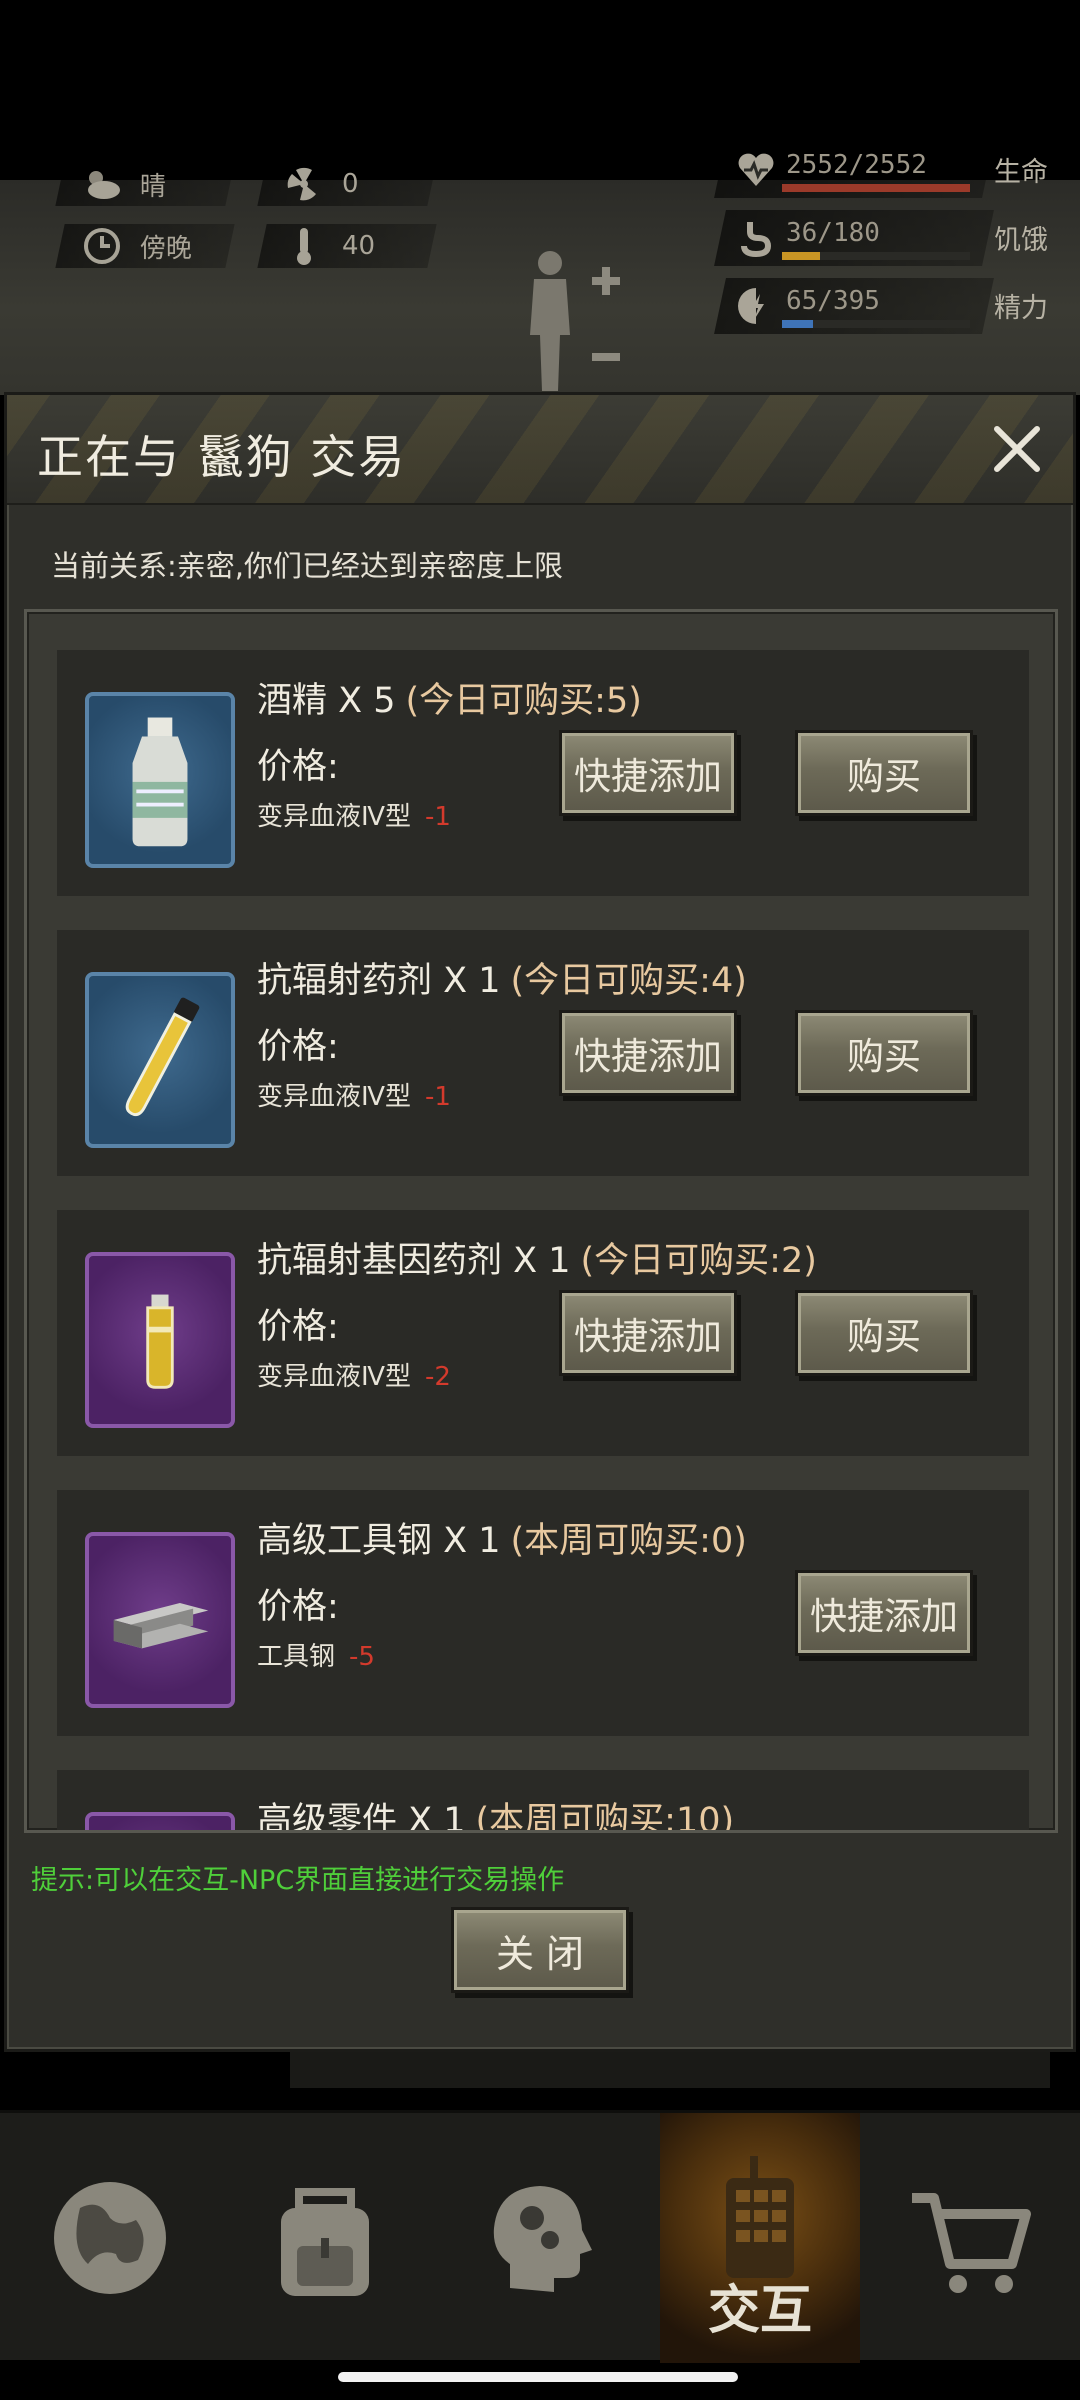  Describe the element at coordinates (756, 238) in the screenshot. I see `stomach-icon` at that location.